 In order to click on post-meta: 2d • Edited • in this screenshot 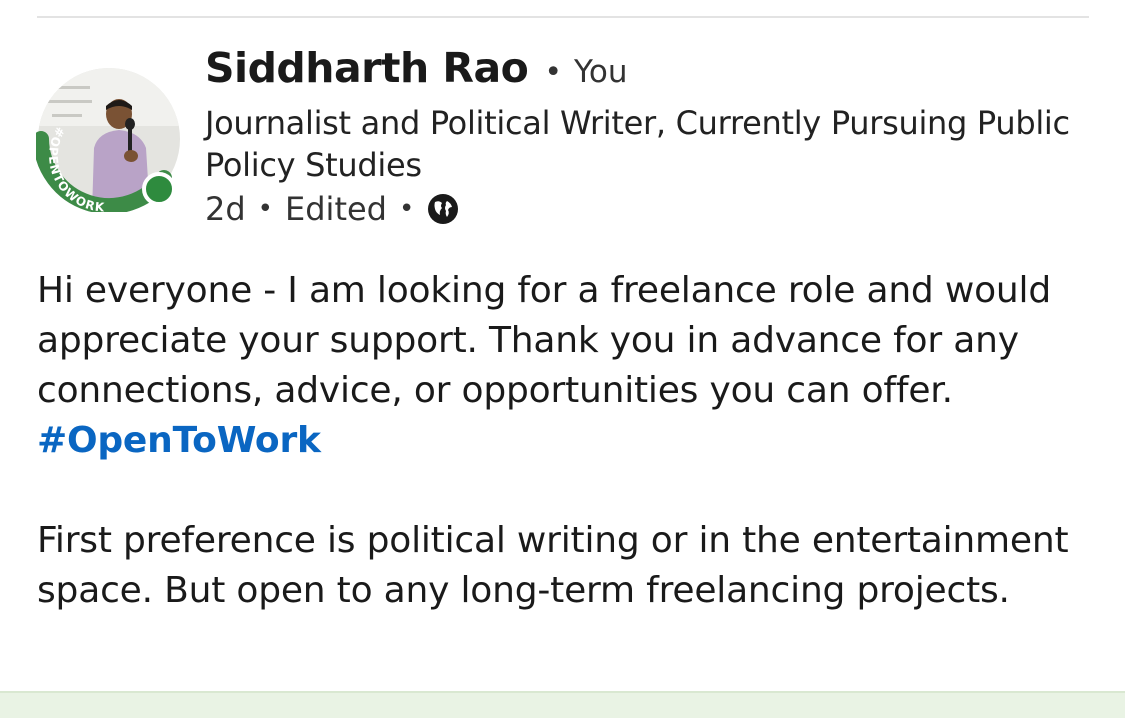, I will do `click(645, 209)`.